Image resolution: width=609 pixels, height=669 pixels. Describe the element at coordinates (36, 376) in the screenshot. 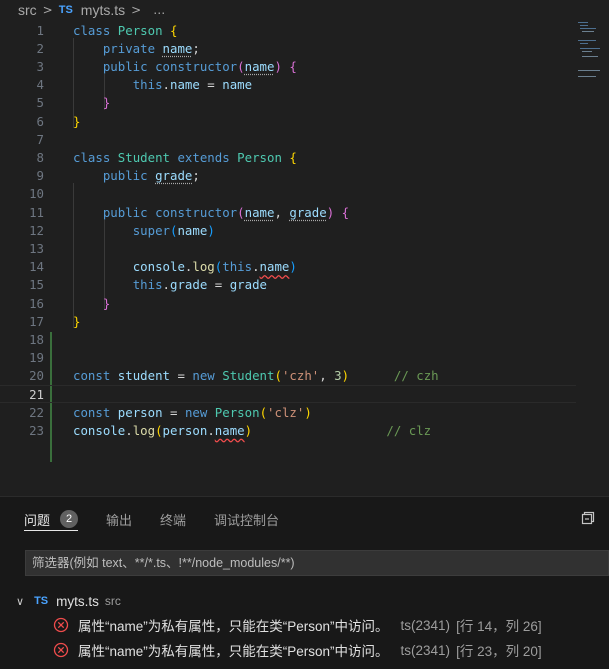

I see `line-number: 20` at that location.